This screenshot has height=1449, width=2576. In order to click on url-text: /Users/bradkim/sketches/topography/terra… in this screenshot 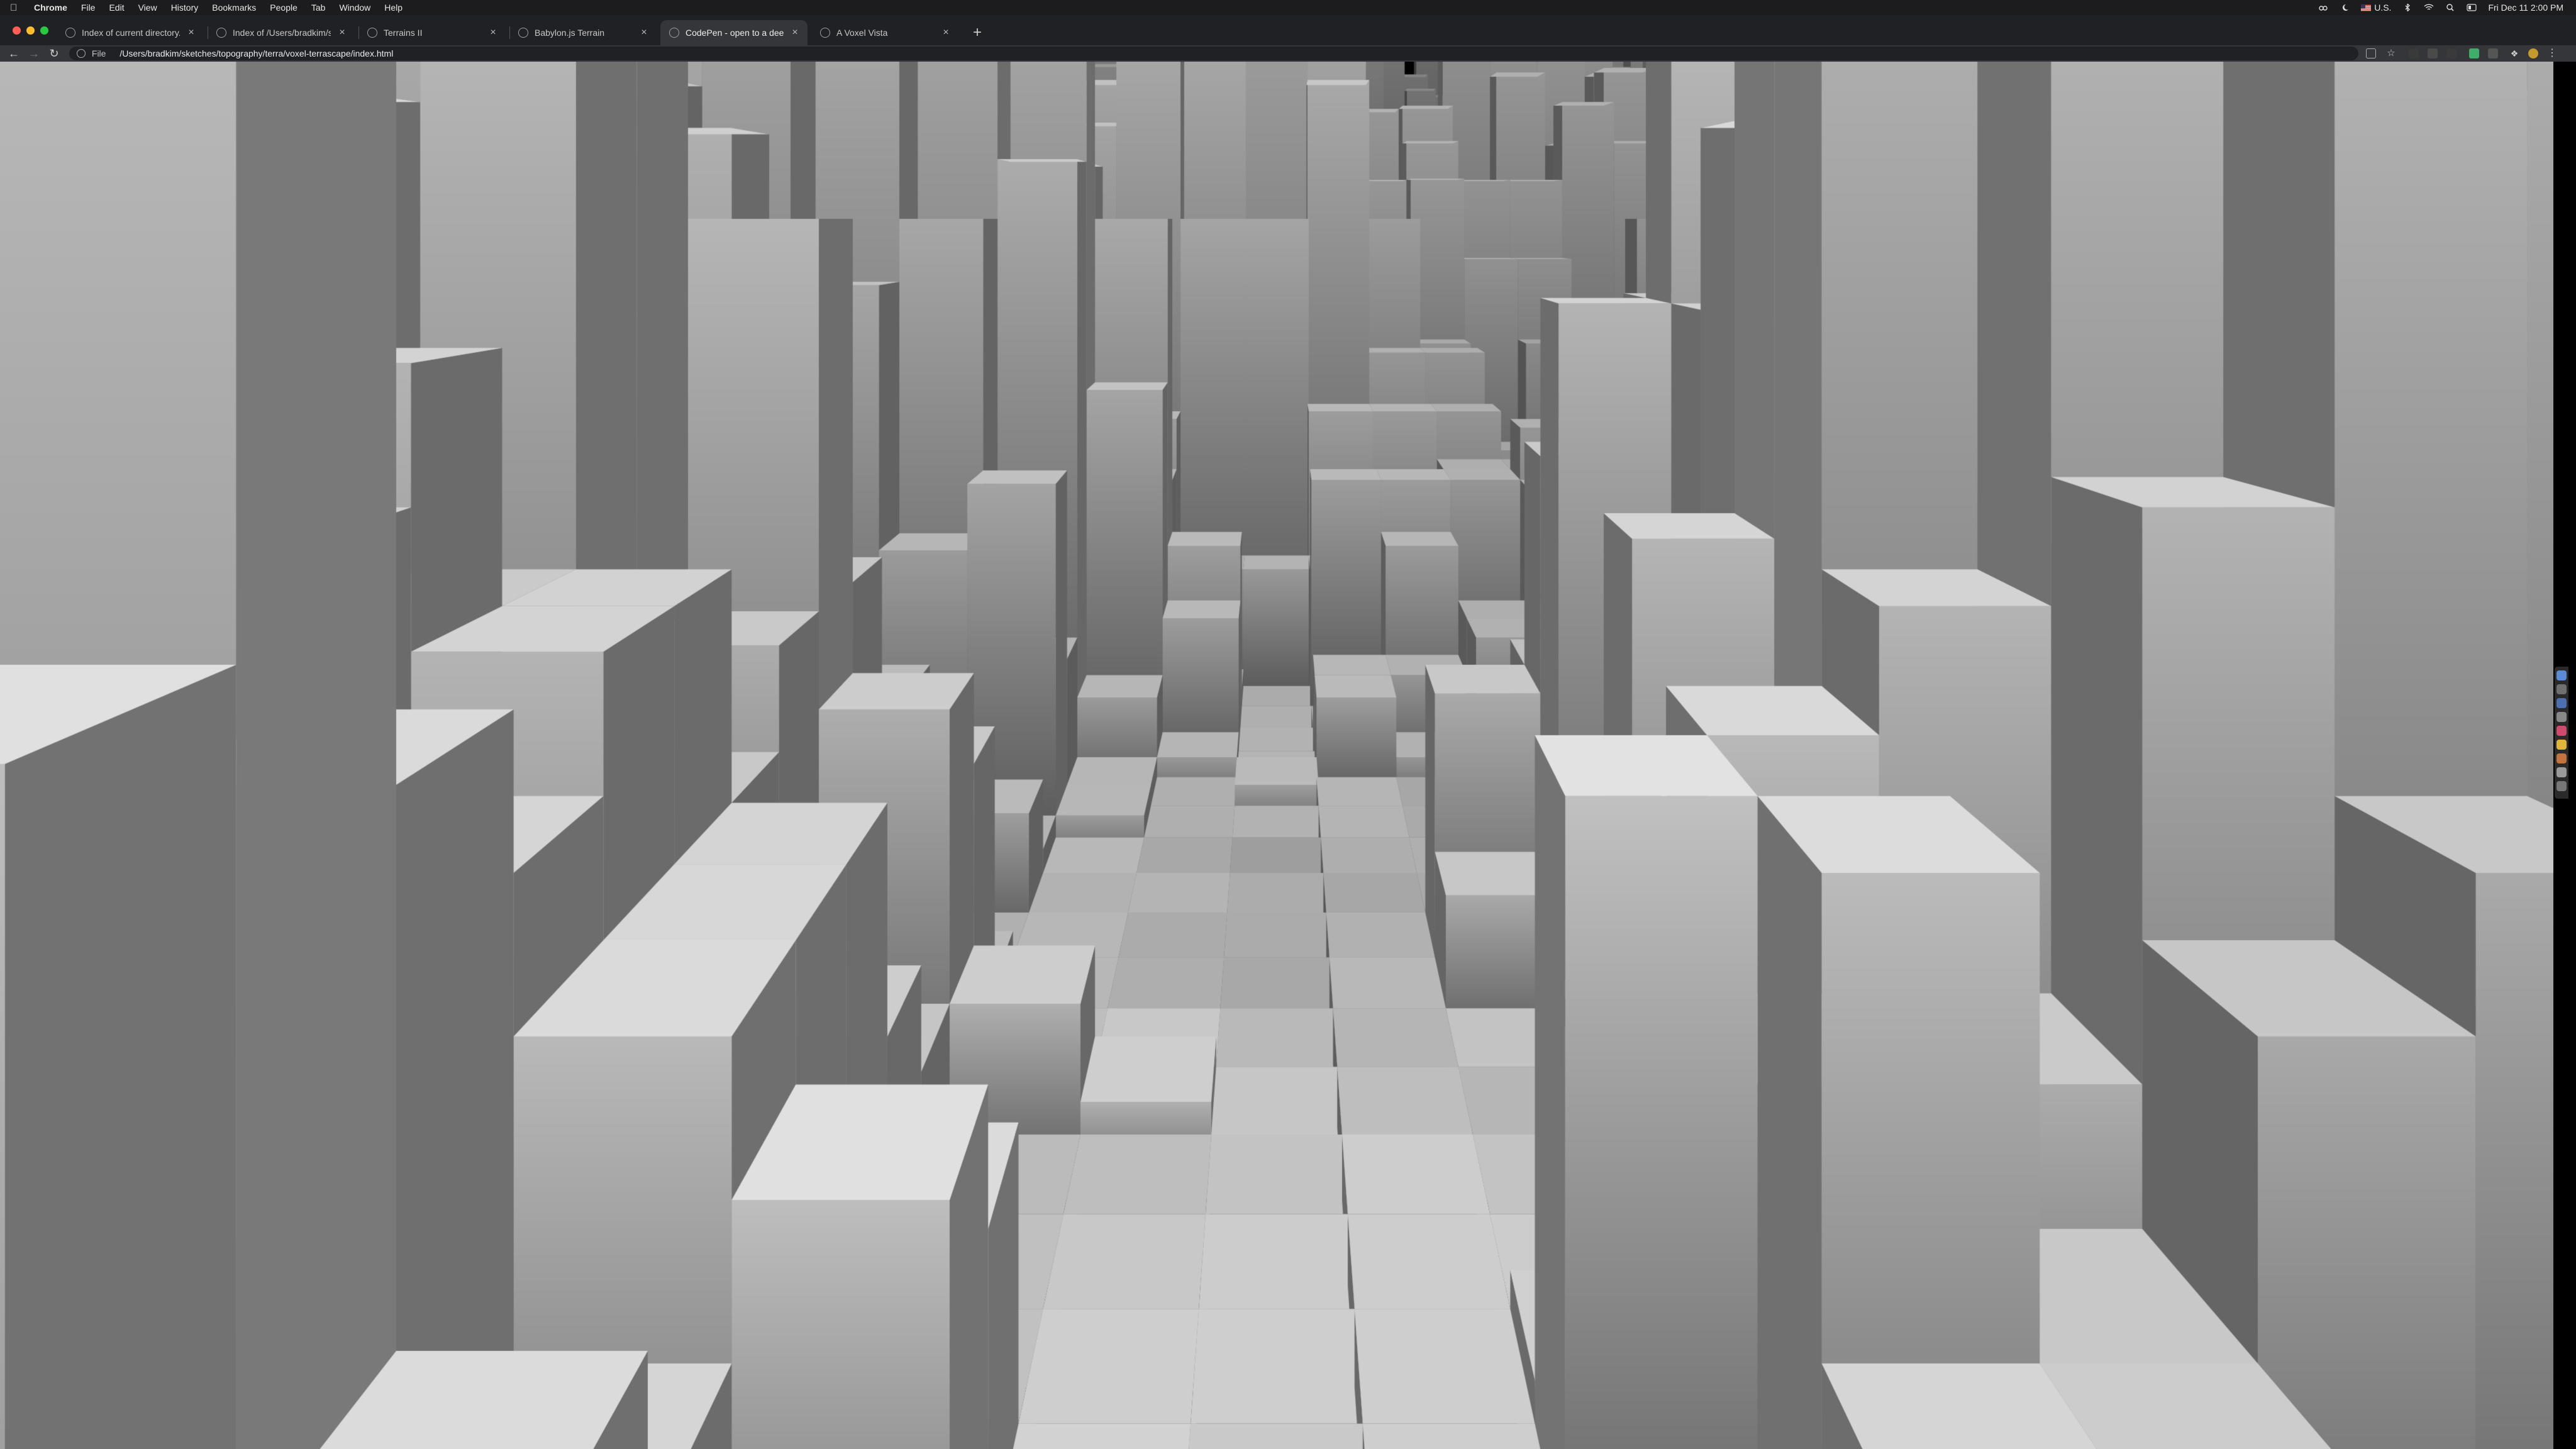, I will do `click(256, 53)`.